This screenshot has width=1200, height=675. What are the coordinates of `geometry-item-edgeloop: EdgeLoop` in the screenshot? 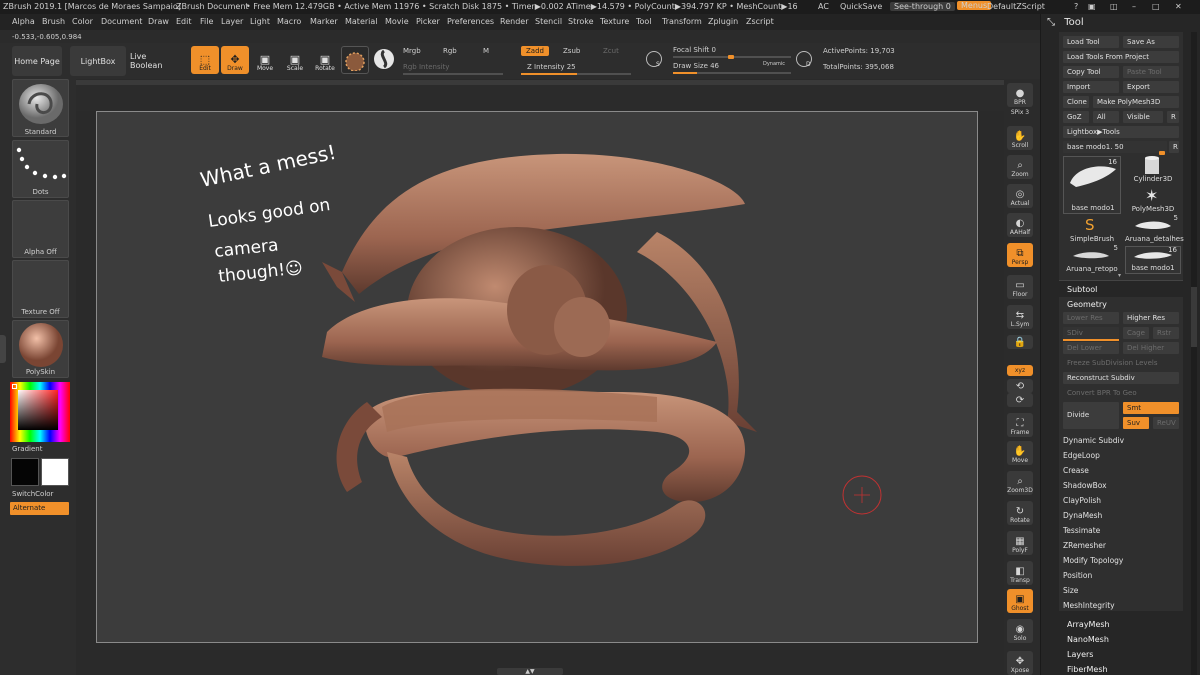 It's located at (1081, 455).